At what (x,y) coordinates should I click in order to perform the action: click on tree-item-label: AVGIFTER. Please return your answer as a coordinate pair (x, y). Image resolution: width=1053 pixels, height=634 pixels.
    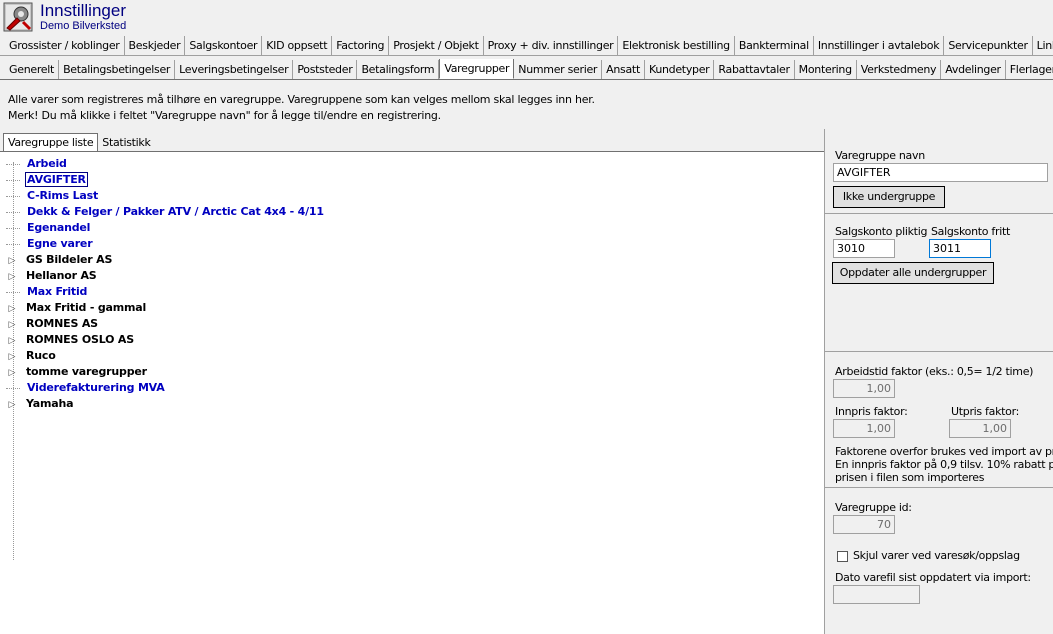
    Looking at the image, I should click on (56, 179).